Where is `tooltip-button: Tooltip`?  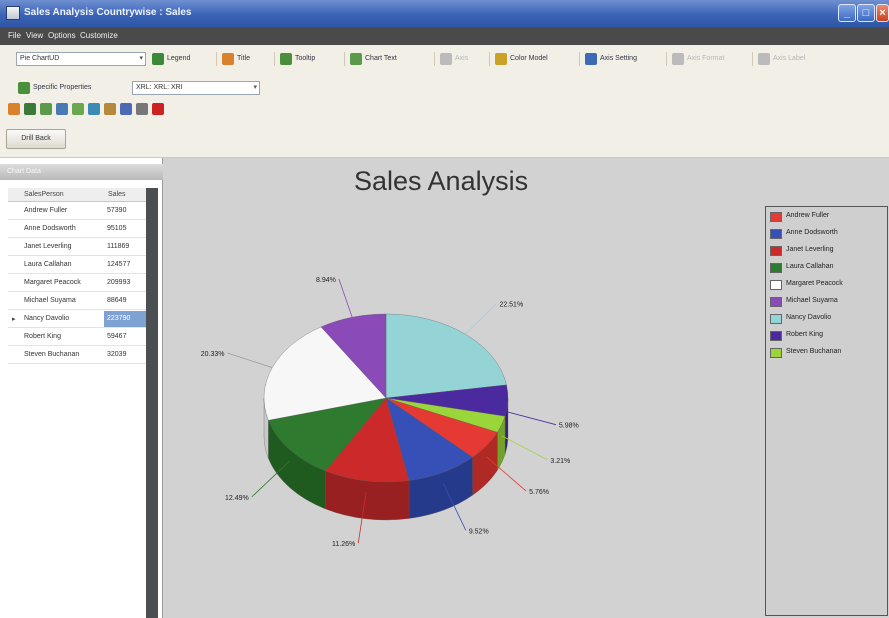 tooltip-button: Tooltip is located at coordinates (297, 59).